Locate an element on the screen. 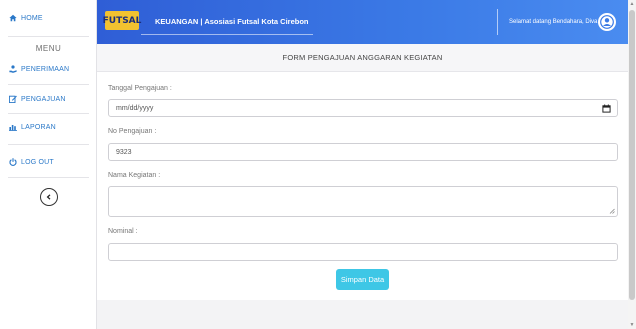 This screenshot has height=329, width=636. page-scrollbar: ▲ ▼ is located at coordinates (632, 164).